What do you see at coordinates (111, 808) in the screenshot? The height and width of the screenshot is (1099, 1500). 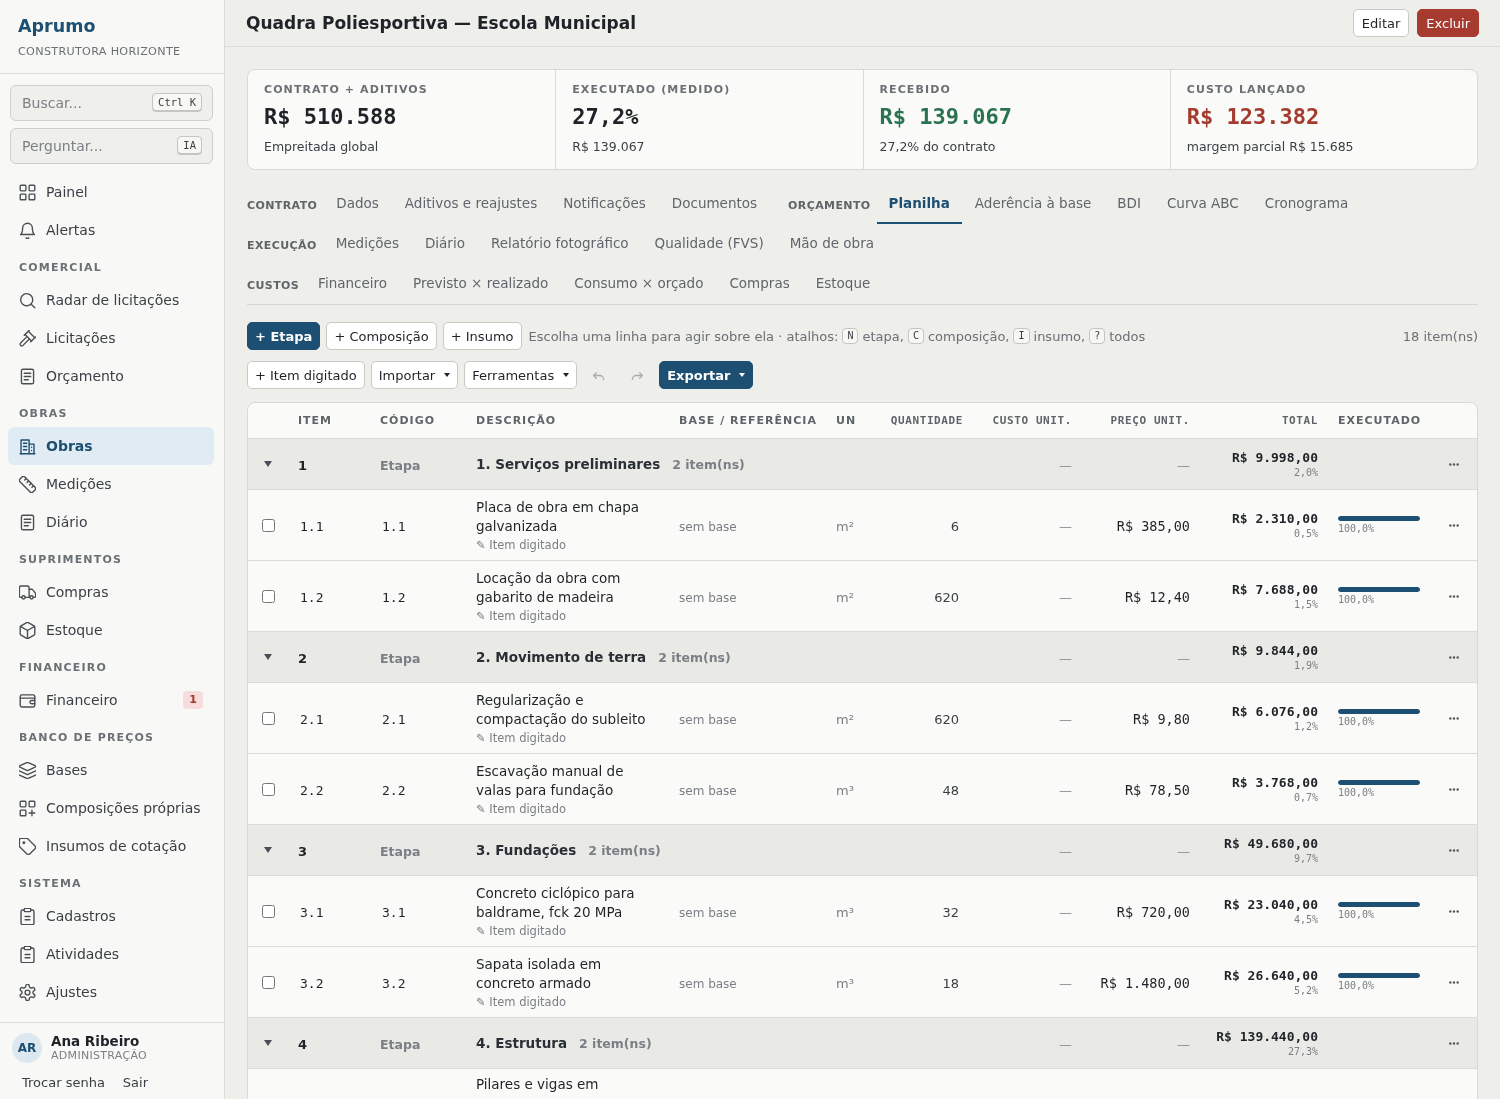 I see `nav-item: Composições próprias` at bounding box center [111, 808].